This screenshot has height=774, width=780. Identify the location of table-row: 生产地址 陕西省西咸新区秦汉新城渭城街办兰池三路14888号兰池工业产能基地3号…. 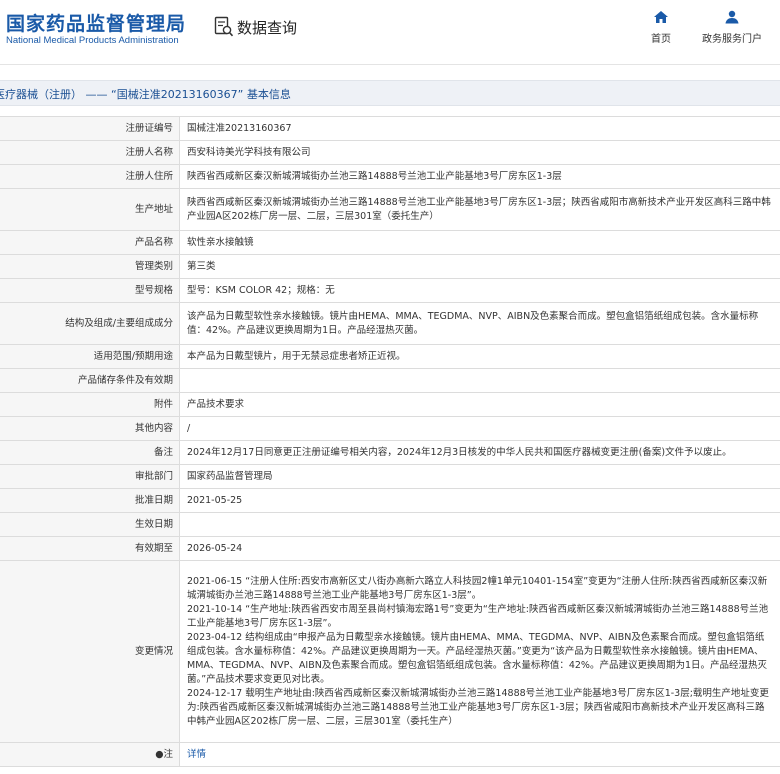
(390, 209).